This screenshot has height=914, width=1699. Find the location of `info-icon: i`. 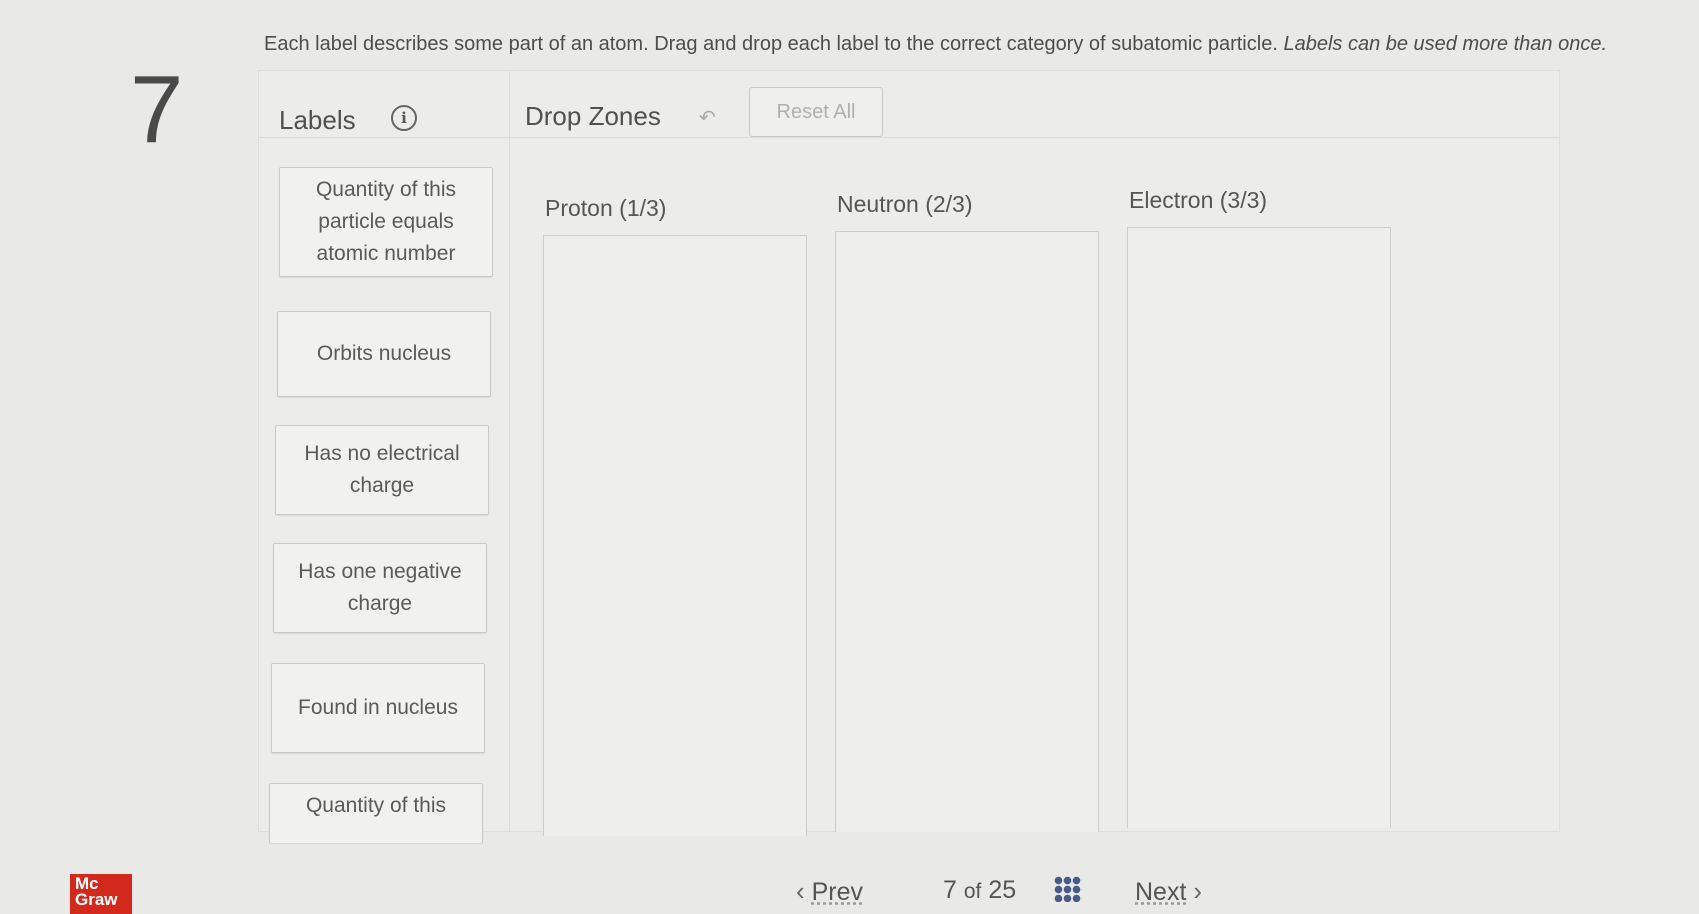

info-icon: i is located at coordinates (404, 118).